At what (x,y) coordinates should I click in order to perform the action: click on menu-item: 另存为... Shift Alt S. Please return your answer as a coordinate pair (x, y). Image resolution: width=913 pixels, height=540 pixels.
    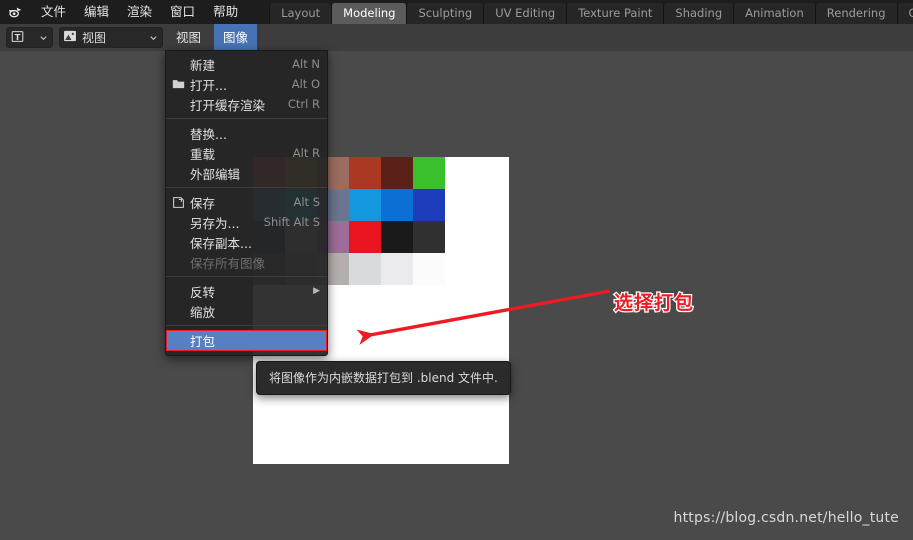
    Looking at the image, I should click on (246, 222).